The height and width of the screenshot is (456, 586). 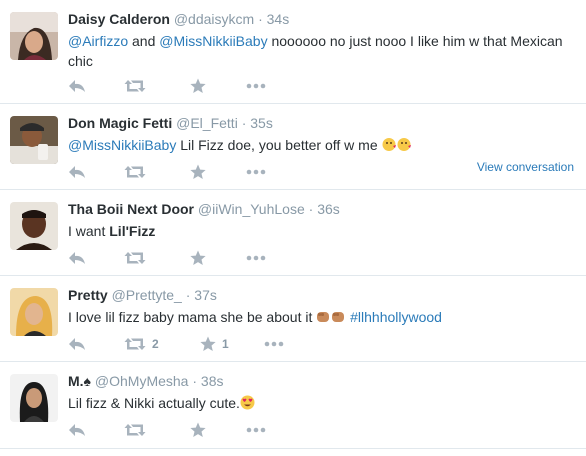 What do you see at coordinates (154, 403) in the screenshot?
I see `text-fragment: Lil fizz & Nikki actually cute.` at bounding box center [154, 403].